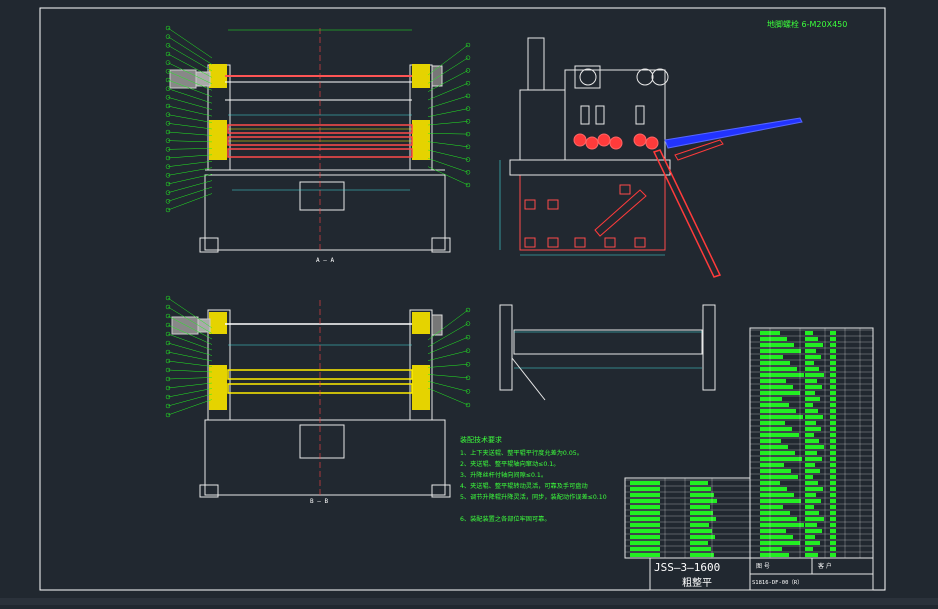 The width and height of the screenshot is (938, 609). What do you see at coordinates (777, 582) in the screenshot?
I see `drawing-number: S1816-DF-00（R）` at bounding box center [777, 582].